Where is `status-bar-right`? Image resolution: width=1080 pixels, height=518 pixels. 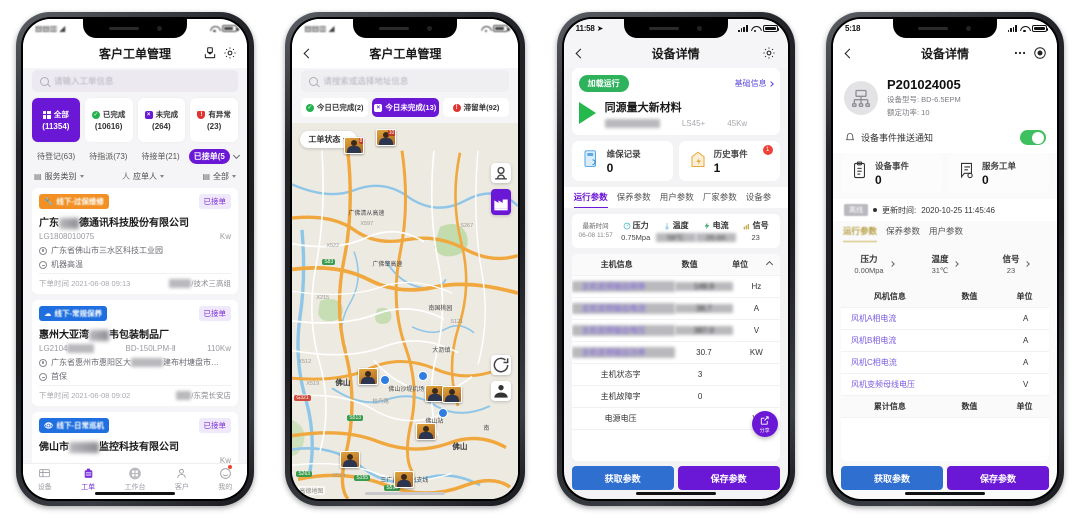 status-bar-right is located at coordinates (1028, 28).